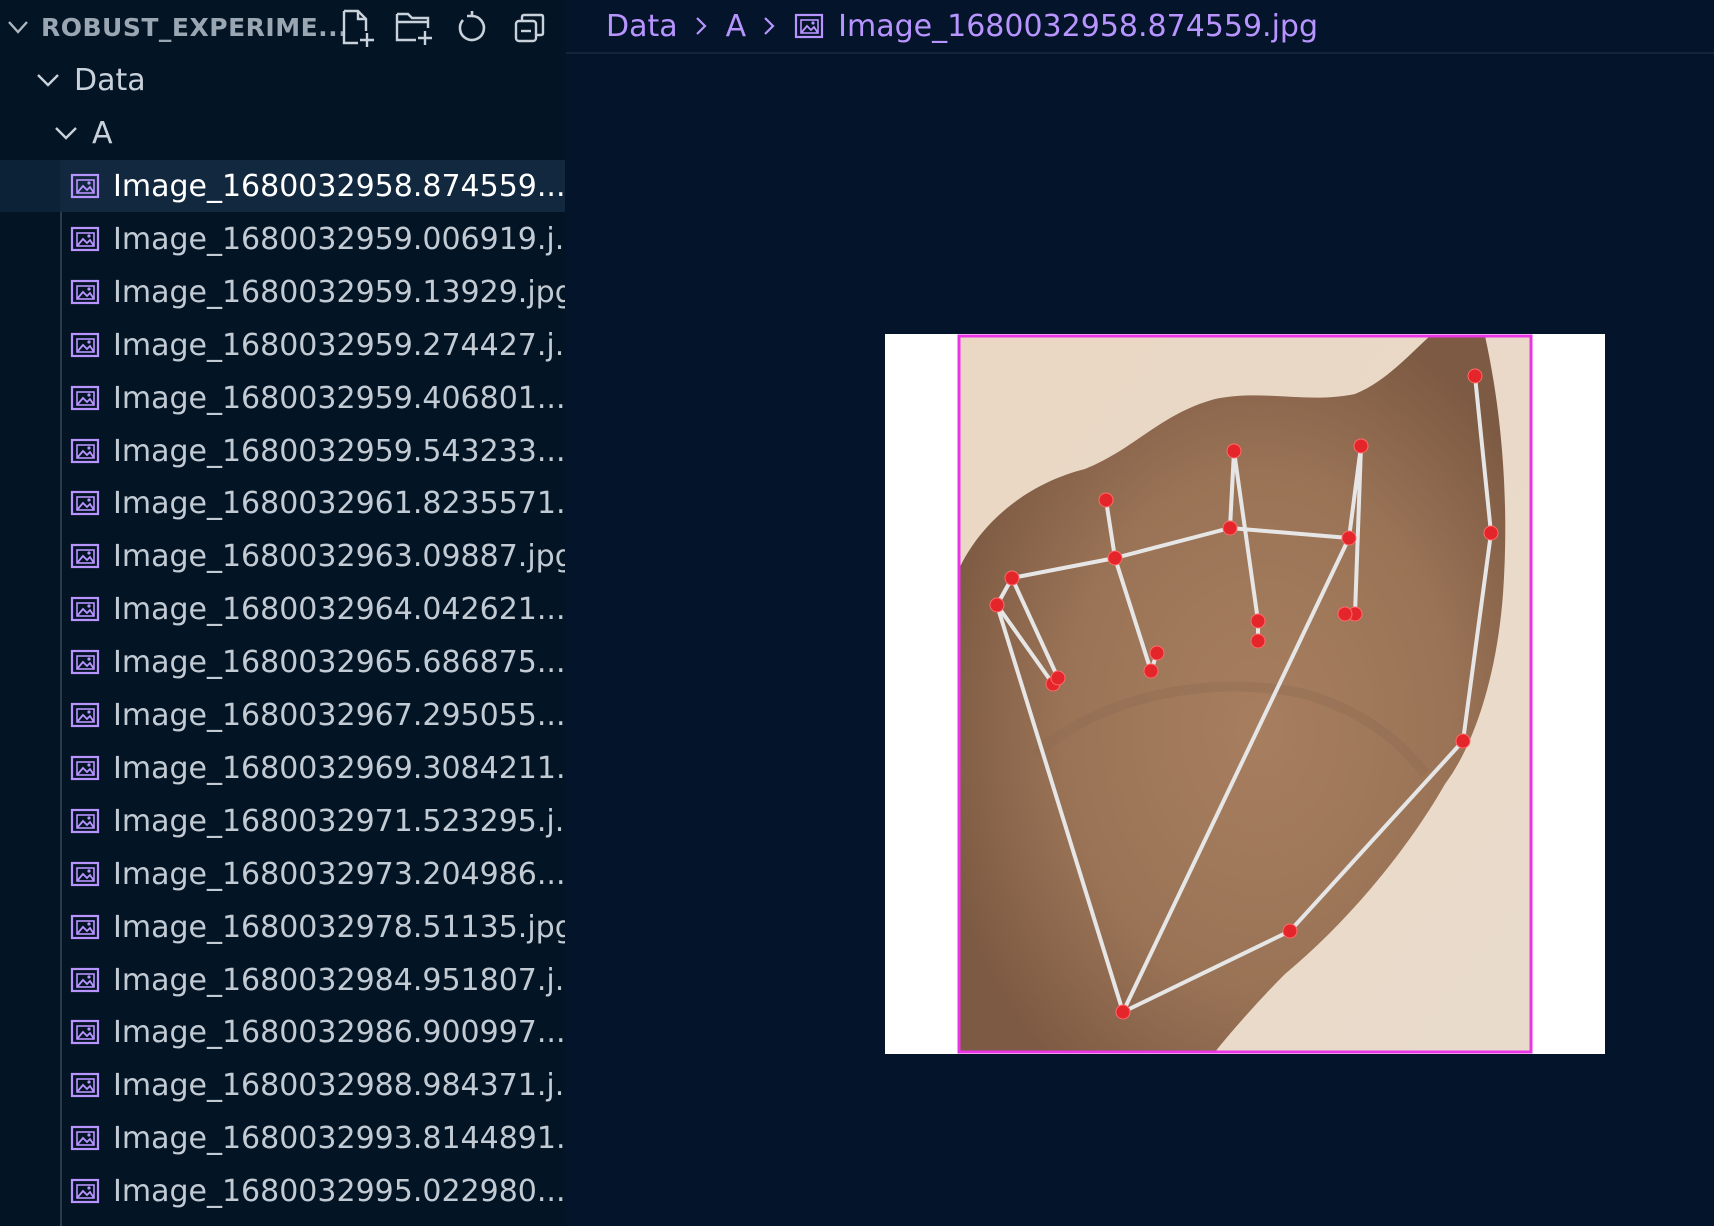 This screenshot has height=1226, width=1714. I want to click on collapse-all-button, so click(530, 28).